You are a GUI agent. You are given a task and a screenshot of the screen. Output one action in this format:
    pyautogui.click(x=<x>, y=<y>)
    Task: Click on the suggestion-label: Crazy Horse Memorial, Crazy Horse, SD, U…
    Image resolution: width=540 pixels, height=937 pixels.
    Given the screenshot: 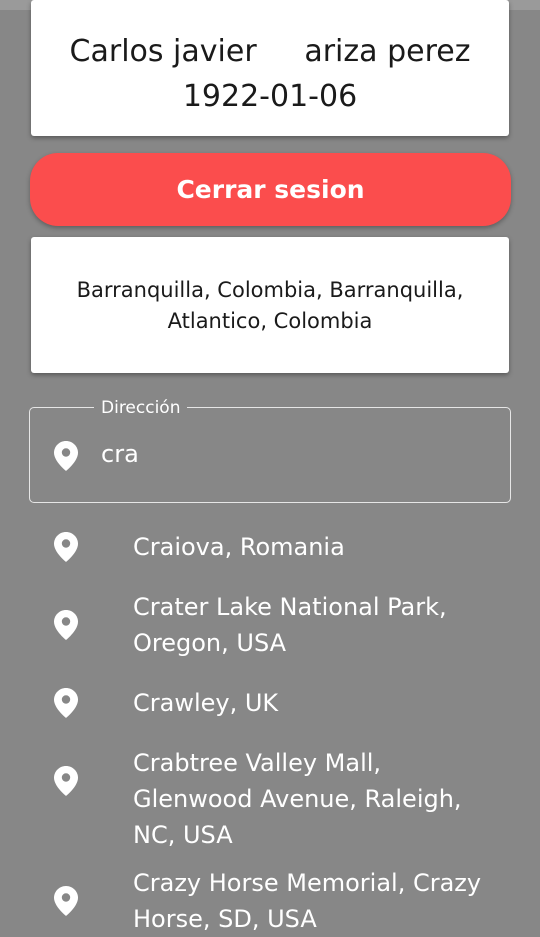 What is the action you would take?
    pyautogui.click(x=307, y=901)
    